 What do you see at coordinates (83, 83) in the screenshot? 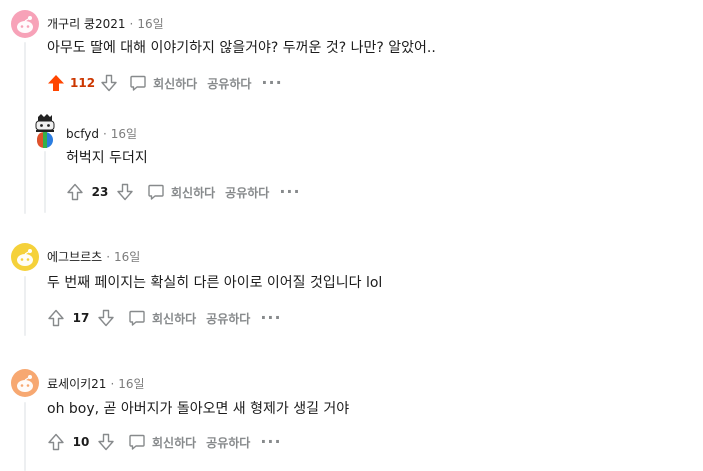
I see `vote-count: 112` at bounding box center [83, 83].